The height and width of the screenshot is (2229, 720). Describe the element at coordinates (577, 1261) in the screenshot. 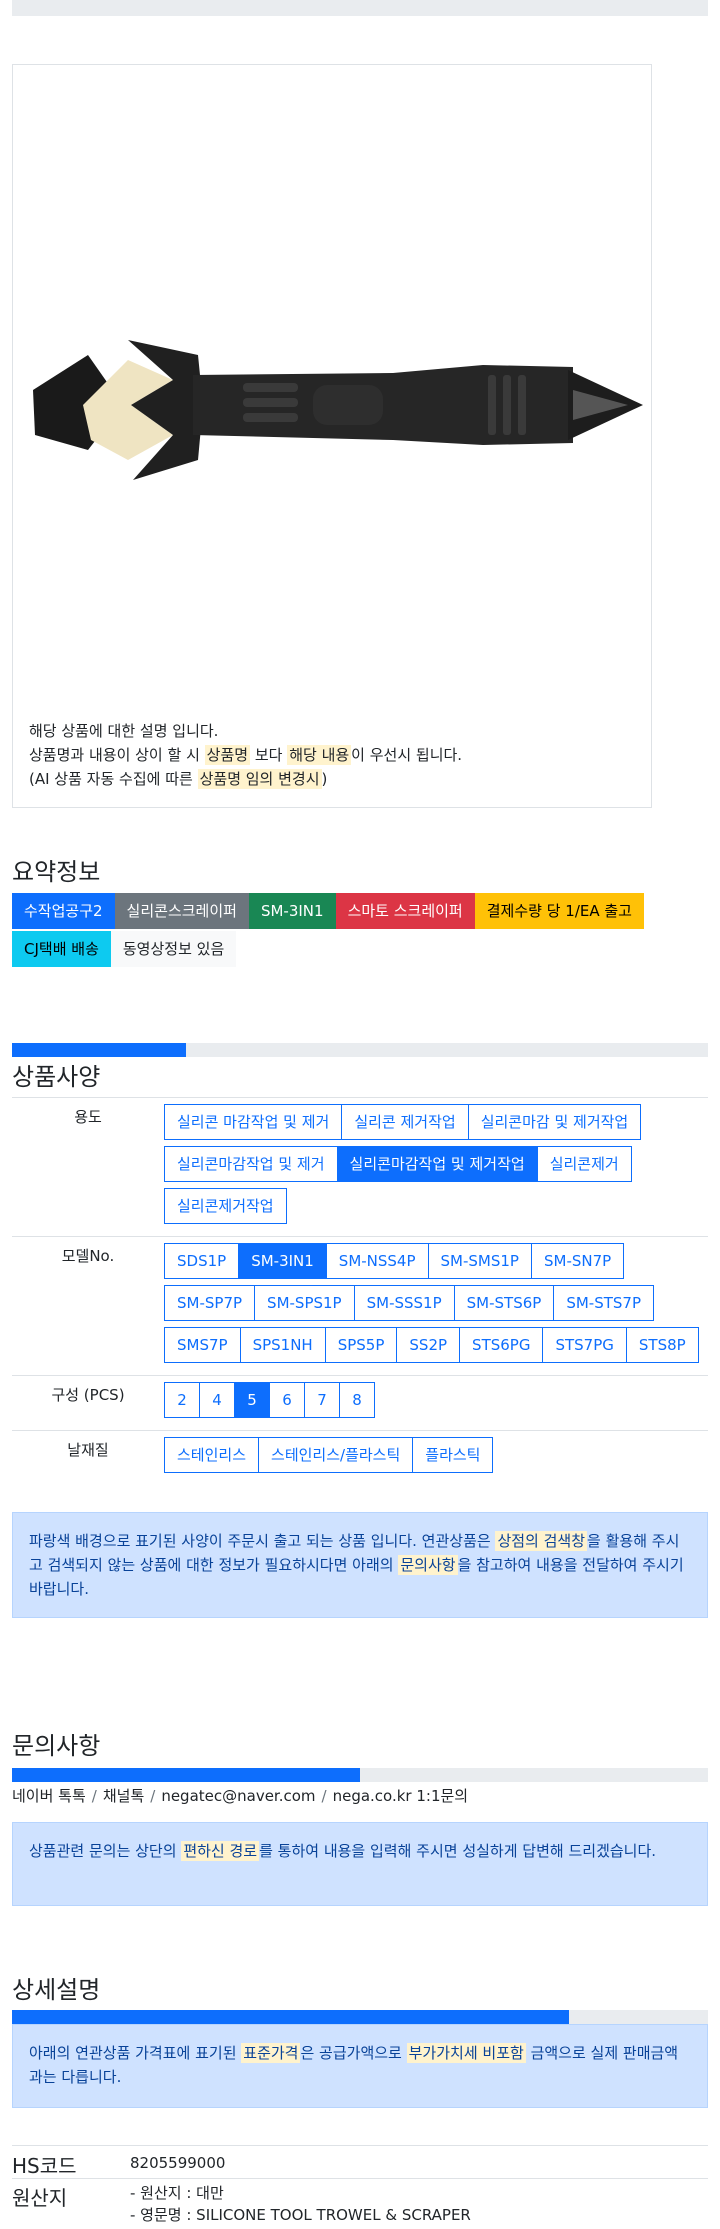

I see `option-button: SM-SN7P` at that location.